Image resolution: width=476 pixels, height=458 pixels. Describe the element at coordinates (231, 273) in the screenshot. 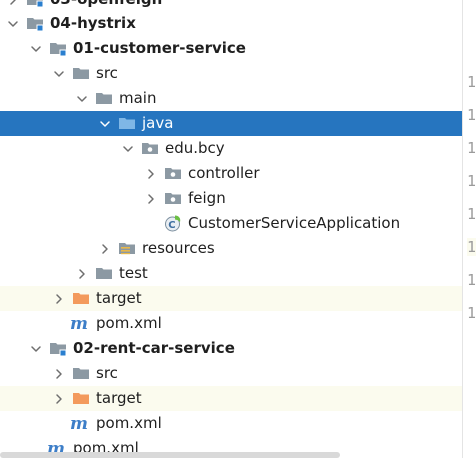

I see `tree-row: test` at that location.